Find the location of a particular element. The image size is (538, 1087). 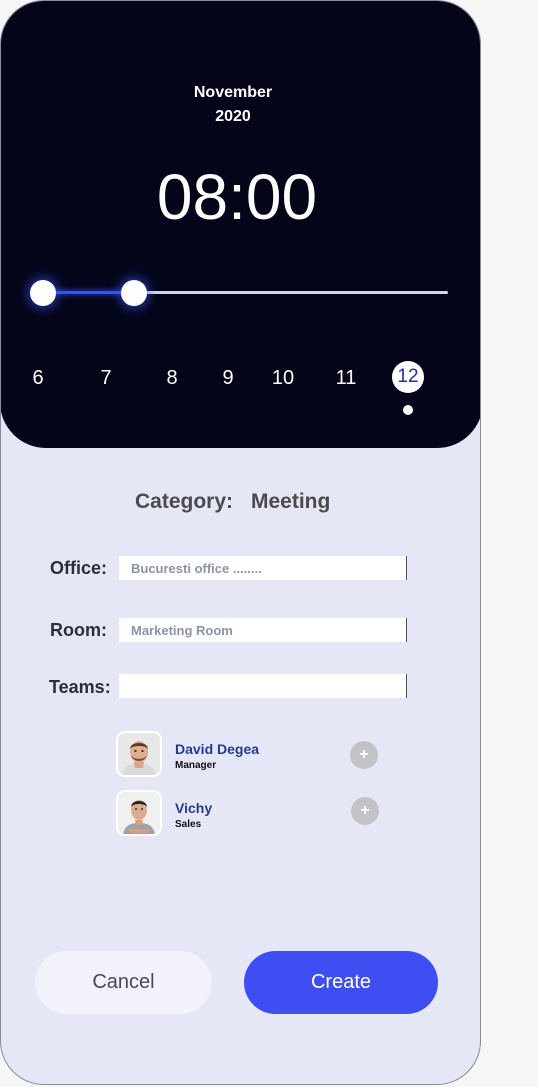

office-field is located at coordinates (263, 568).